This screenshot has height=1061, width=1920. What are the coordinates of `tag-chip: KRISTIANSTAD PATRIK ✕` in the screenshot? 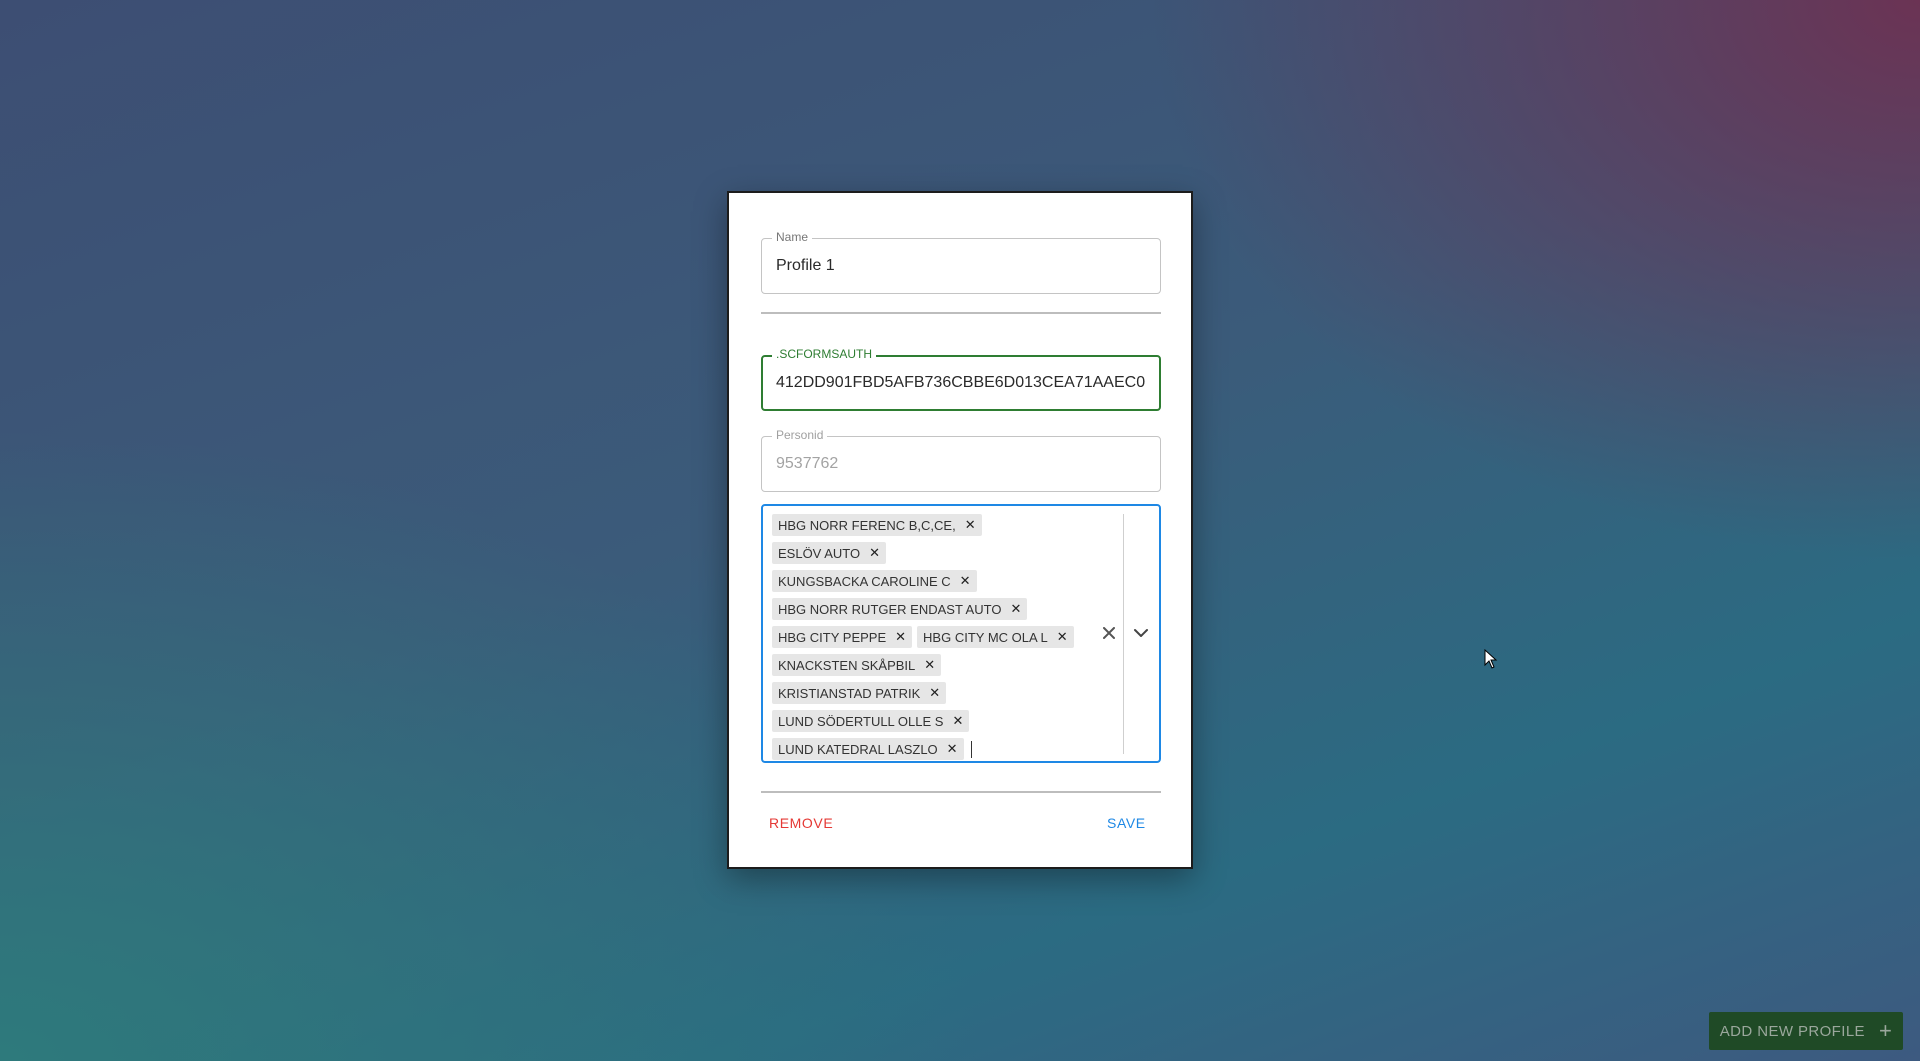 It's located at (859, 693).